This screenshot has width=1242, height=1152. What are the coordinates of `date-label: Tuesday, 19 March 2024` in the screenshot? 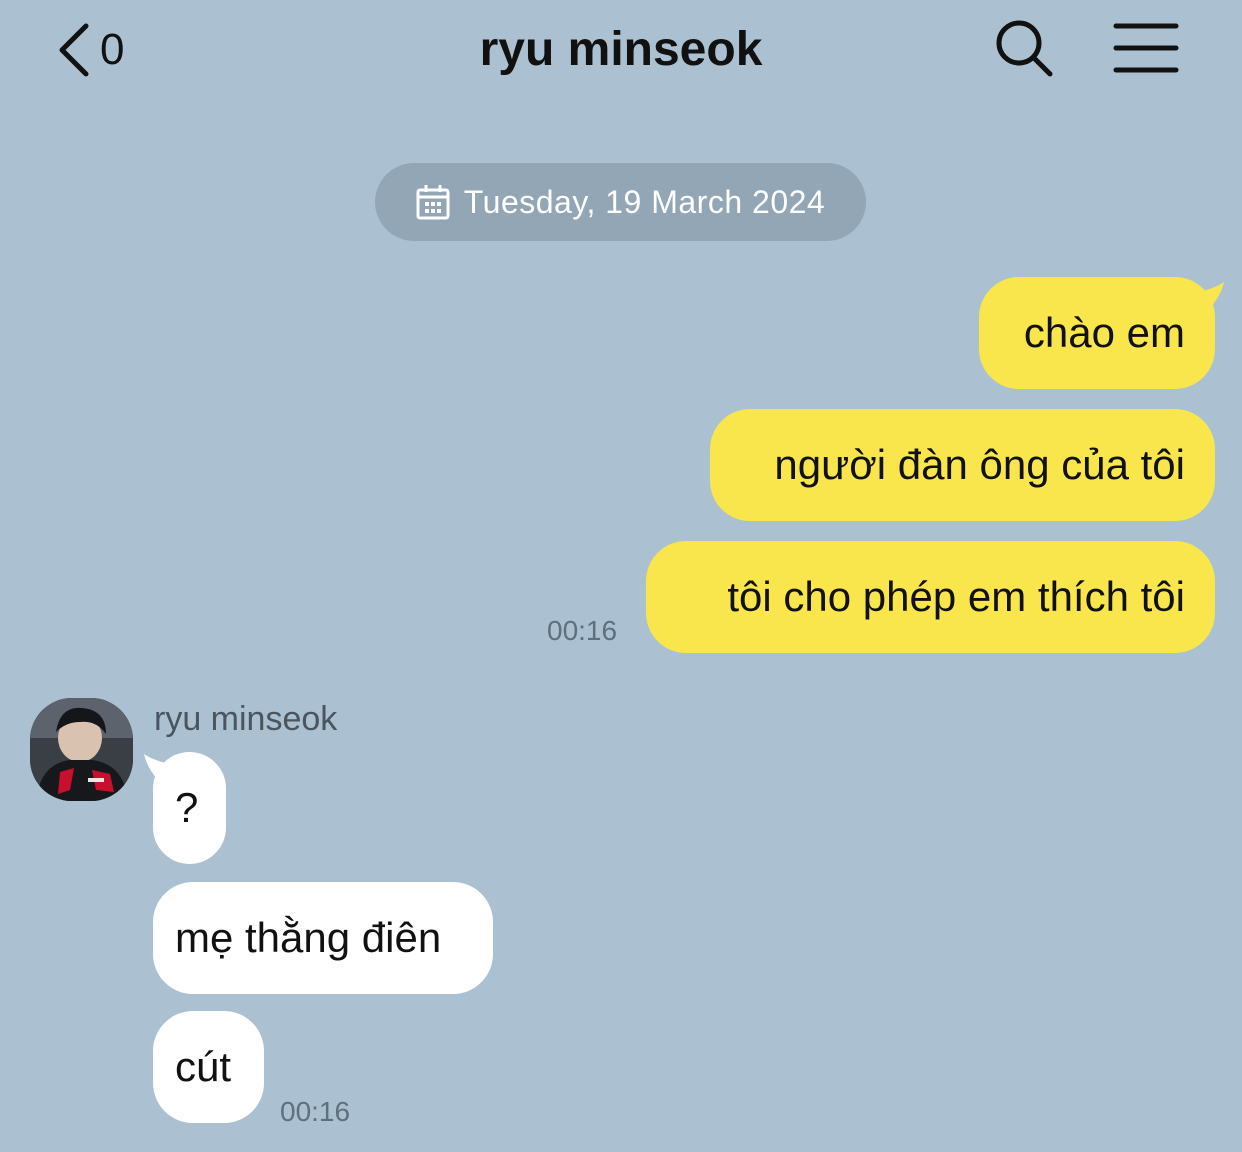 It's located at (644, 201).